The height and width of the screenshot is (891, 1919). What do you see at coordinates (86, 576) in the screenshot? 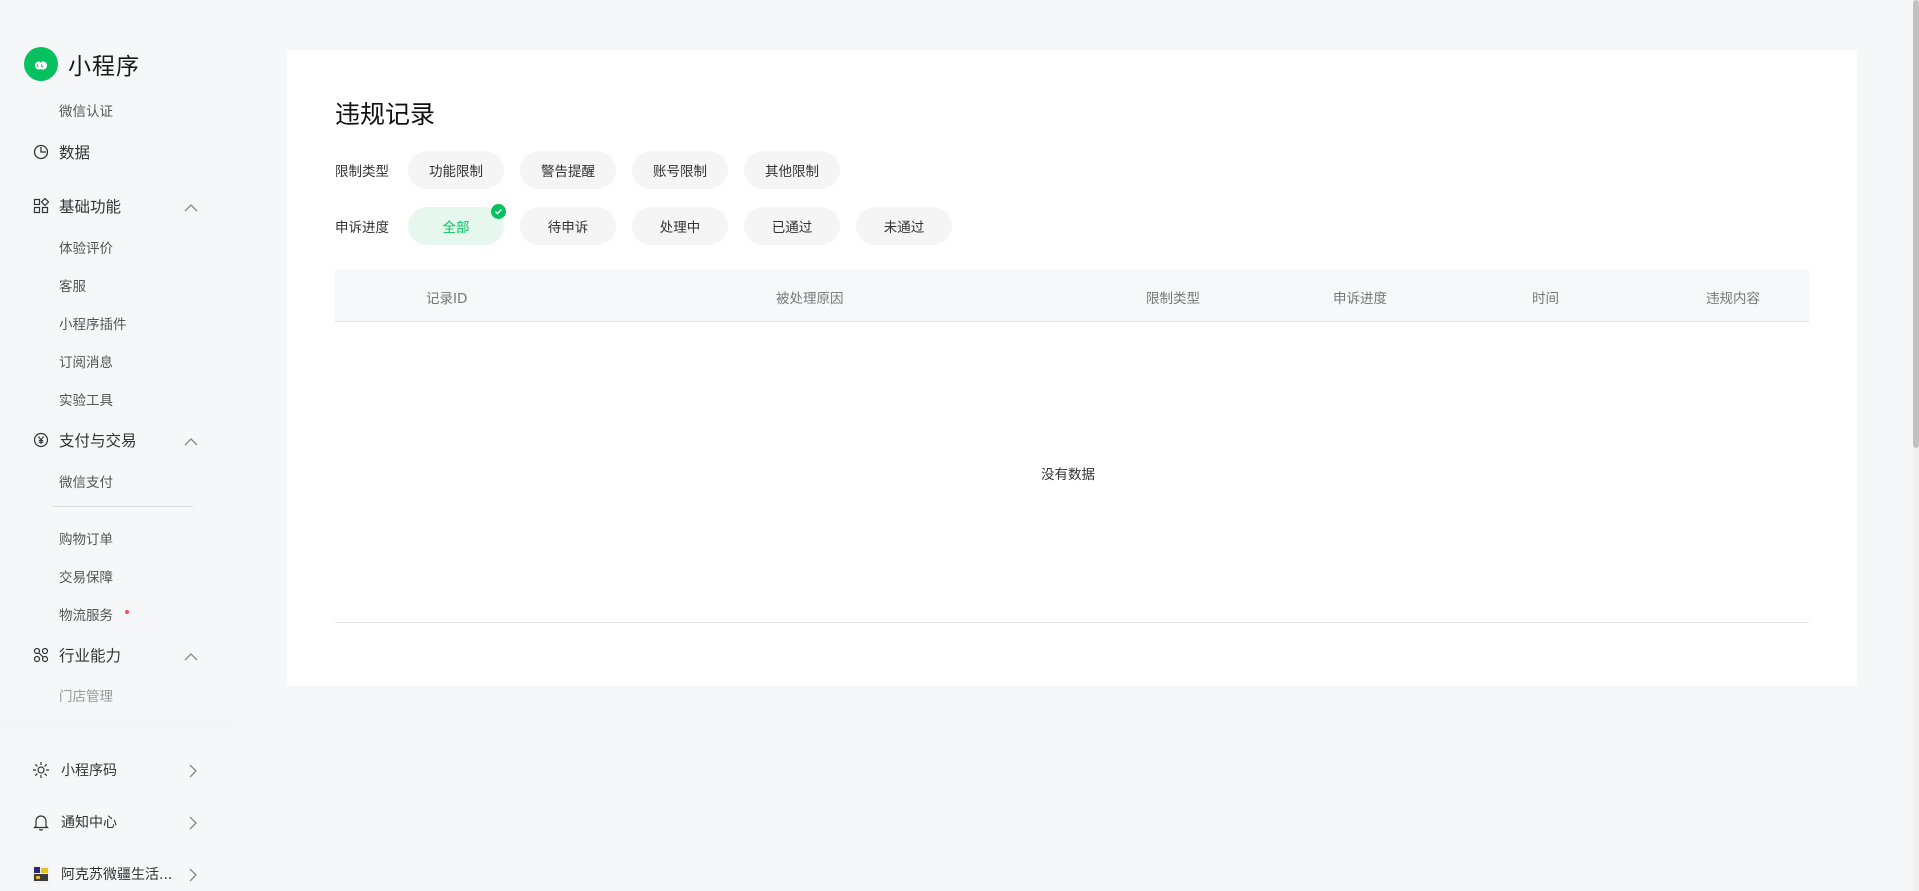
I see `sidebar-item-trade-guarantee: 交易保障` at bounding box center [86, 576].